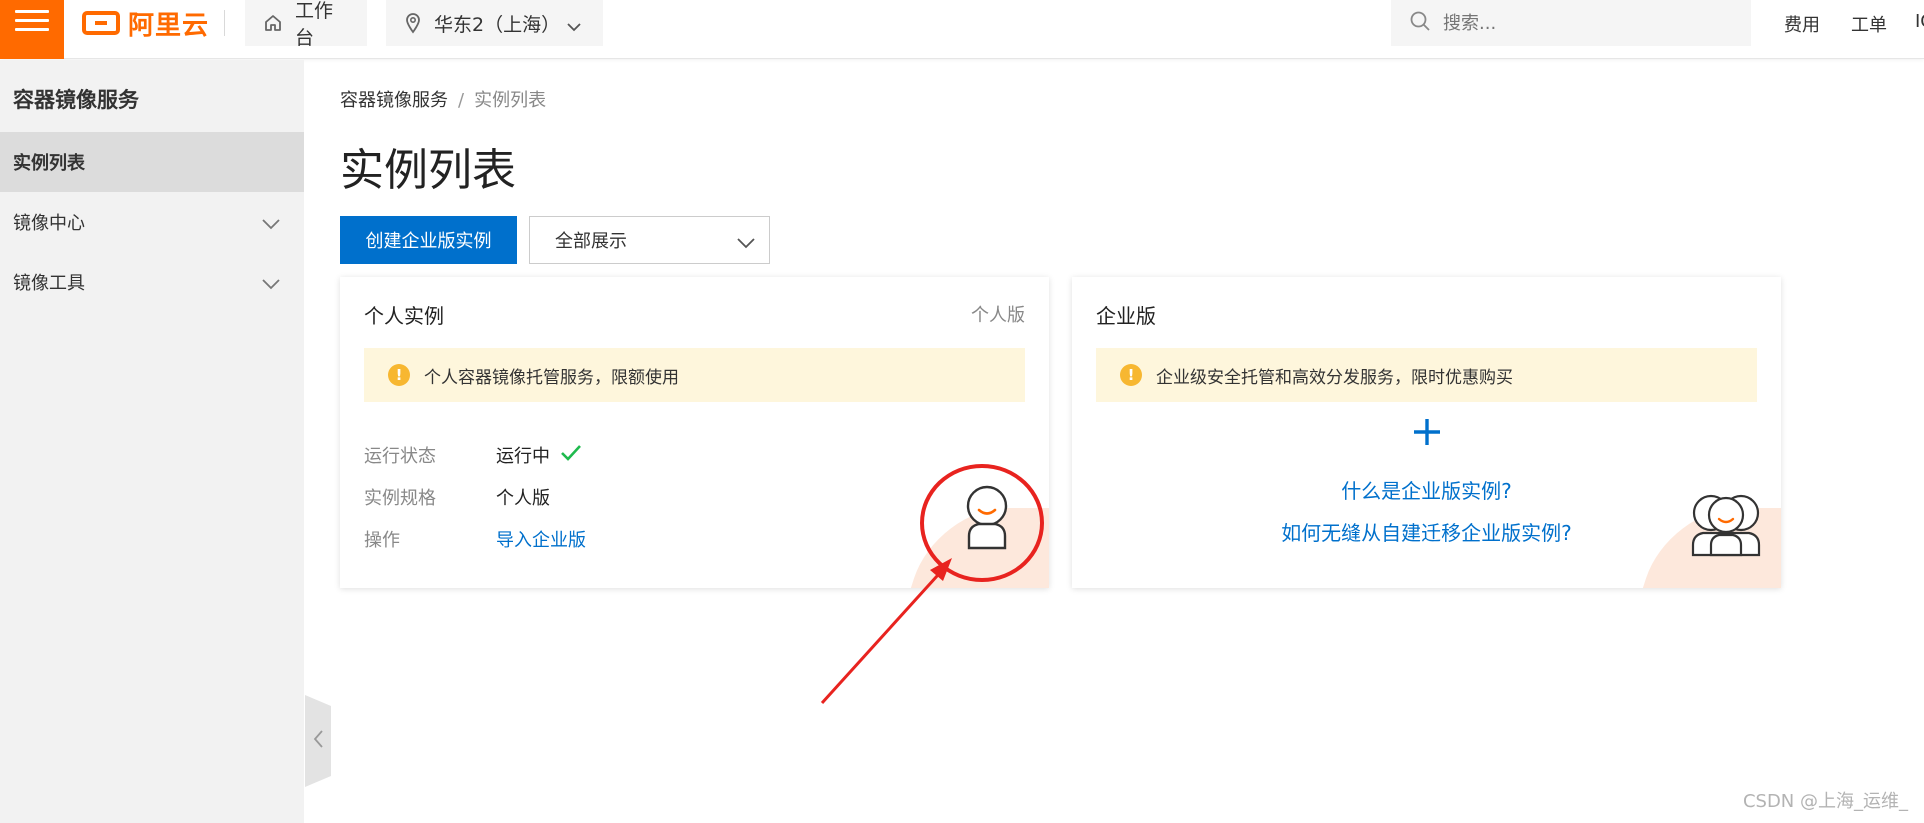 The width and height of the screenshot is (1924, 823). Describe the element at coordinates (886, 631) in the screenshot. I see `annotation-arrow` at that location.